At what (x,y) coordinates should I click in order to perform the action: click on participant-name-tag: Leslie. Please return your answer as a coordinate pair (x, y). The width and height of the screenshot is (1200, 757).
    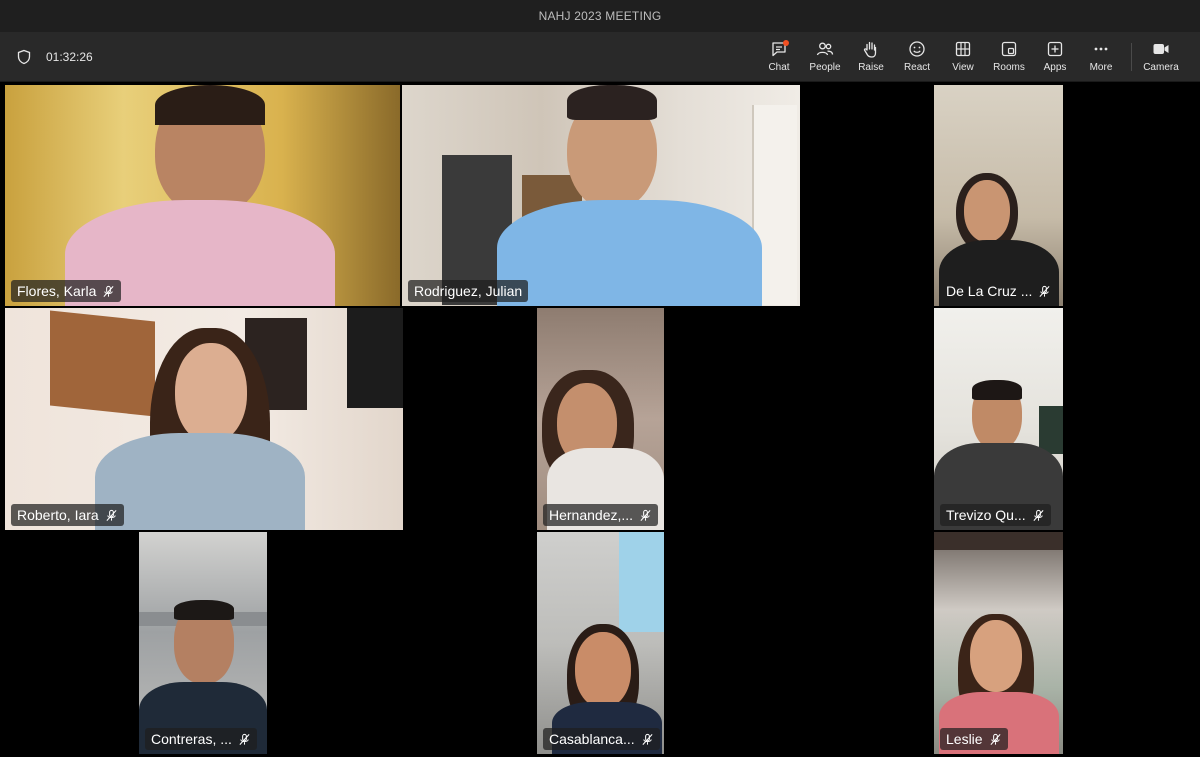
    Looking at the image, I should click on (974, 739).